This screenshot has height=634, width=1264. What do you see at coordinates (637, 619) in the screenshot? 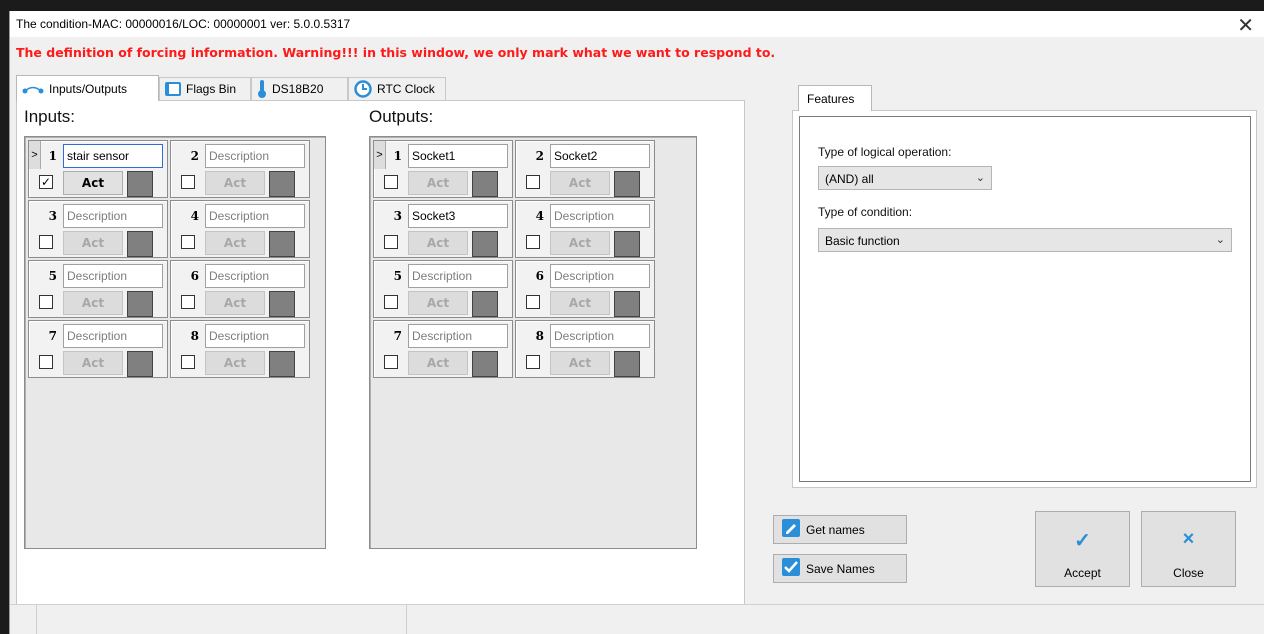
I see `status-bar` at bounding box center [637, 619].